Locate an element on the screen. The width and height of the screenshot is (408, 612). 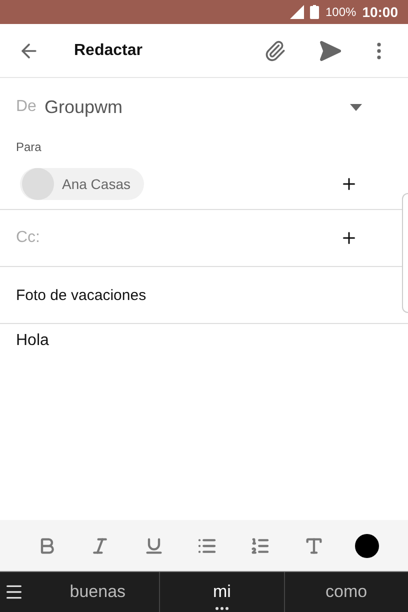
edge-handle is located at coordinates (405, 253).